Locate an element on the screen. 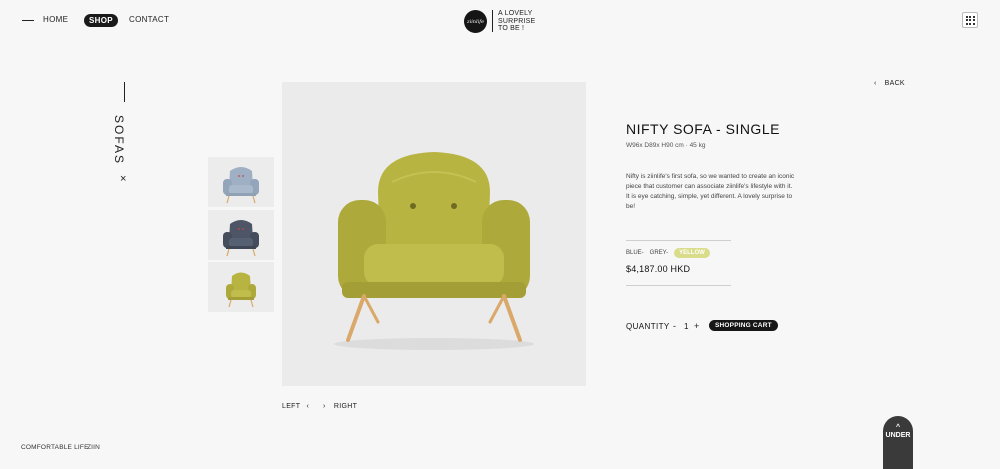 Image resolution: width=1000 pixels, height=469 pixels. under-label: UNDER is located at coordinates (898, 435).